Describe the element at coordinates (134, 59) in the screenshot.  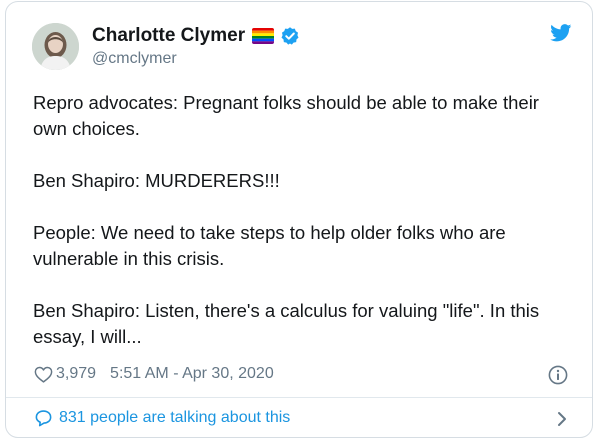
I see `author-handle: @cmclymer` at that location.